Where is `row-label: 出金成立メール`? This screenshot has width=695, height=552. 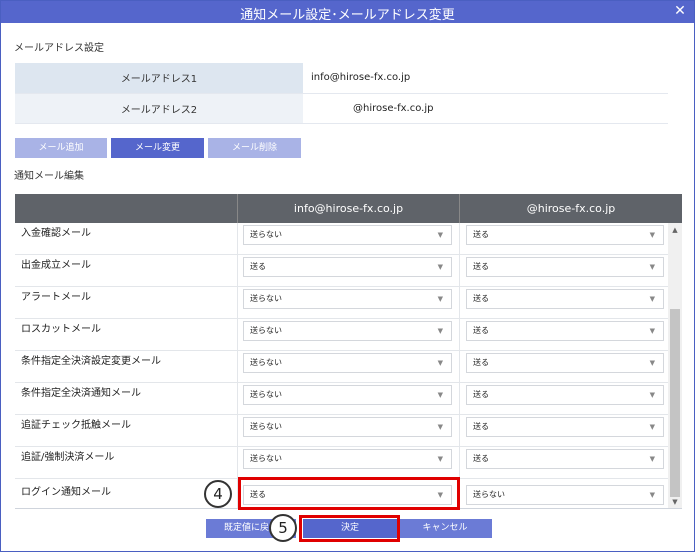
row-label: 出金成立メール is located at coordinates (56, 265).